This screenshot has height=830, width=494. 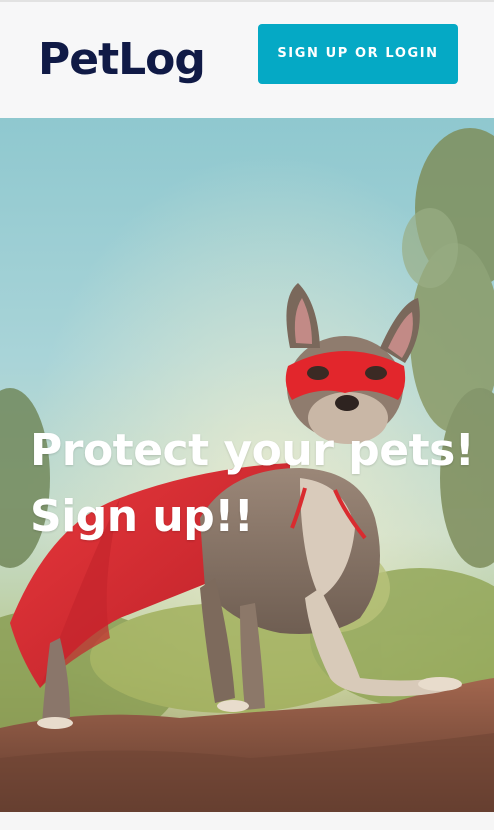 What do you see at coordinates (358, 54) in the screenshot?
I see `sign-up-login-button: SIGN UP OR LOGIN` at bounding box center [358, 54].